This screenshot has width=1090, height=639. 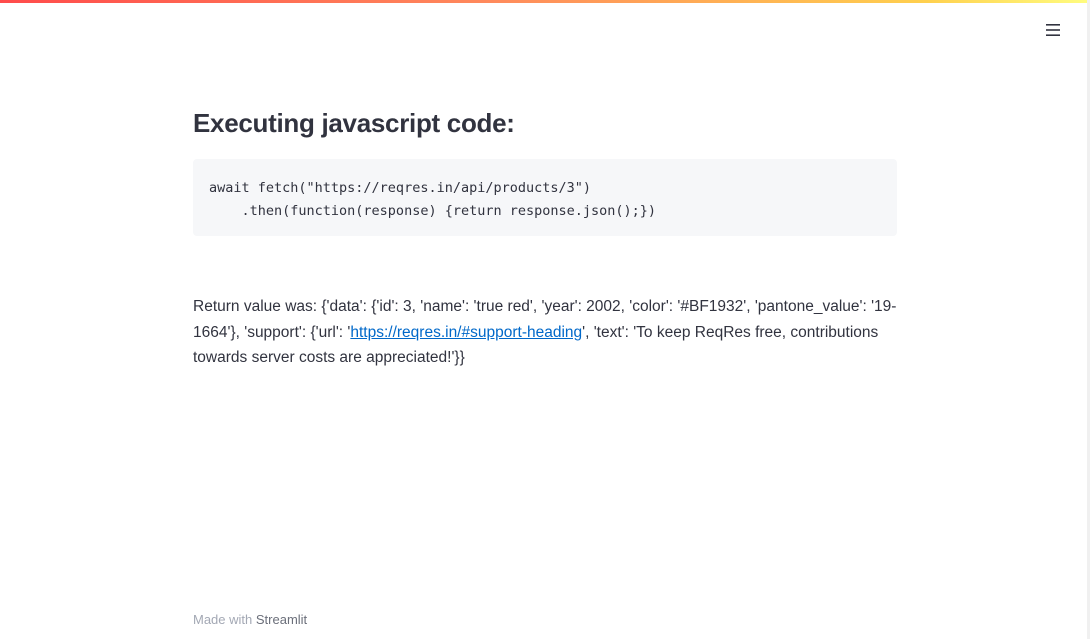 I want to click on streamlit-link: Streamlit, so click(x=281, y=619).